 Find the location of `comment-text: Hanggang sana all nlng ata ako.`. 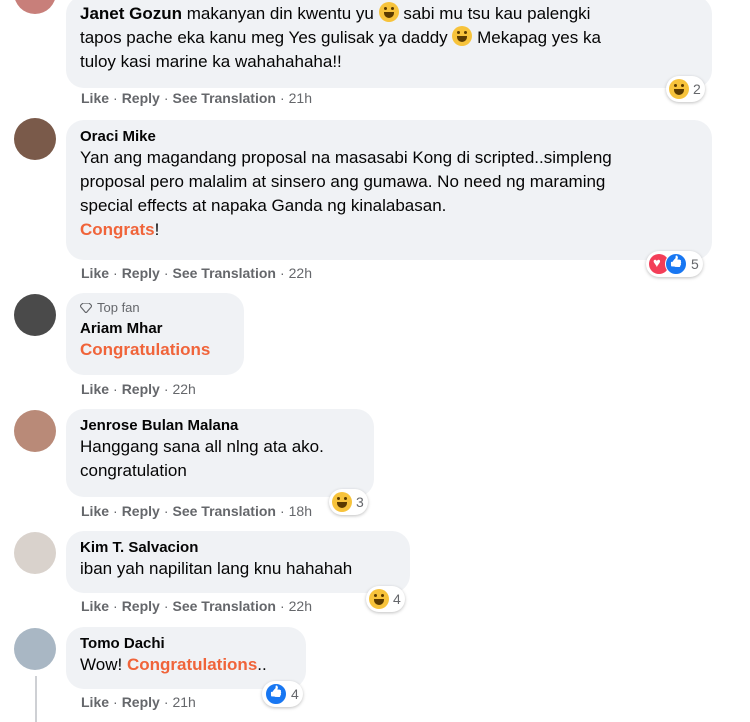

comment-text: Hanggang sana all nlng ata ako. is located at coordinates (202, 446).